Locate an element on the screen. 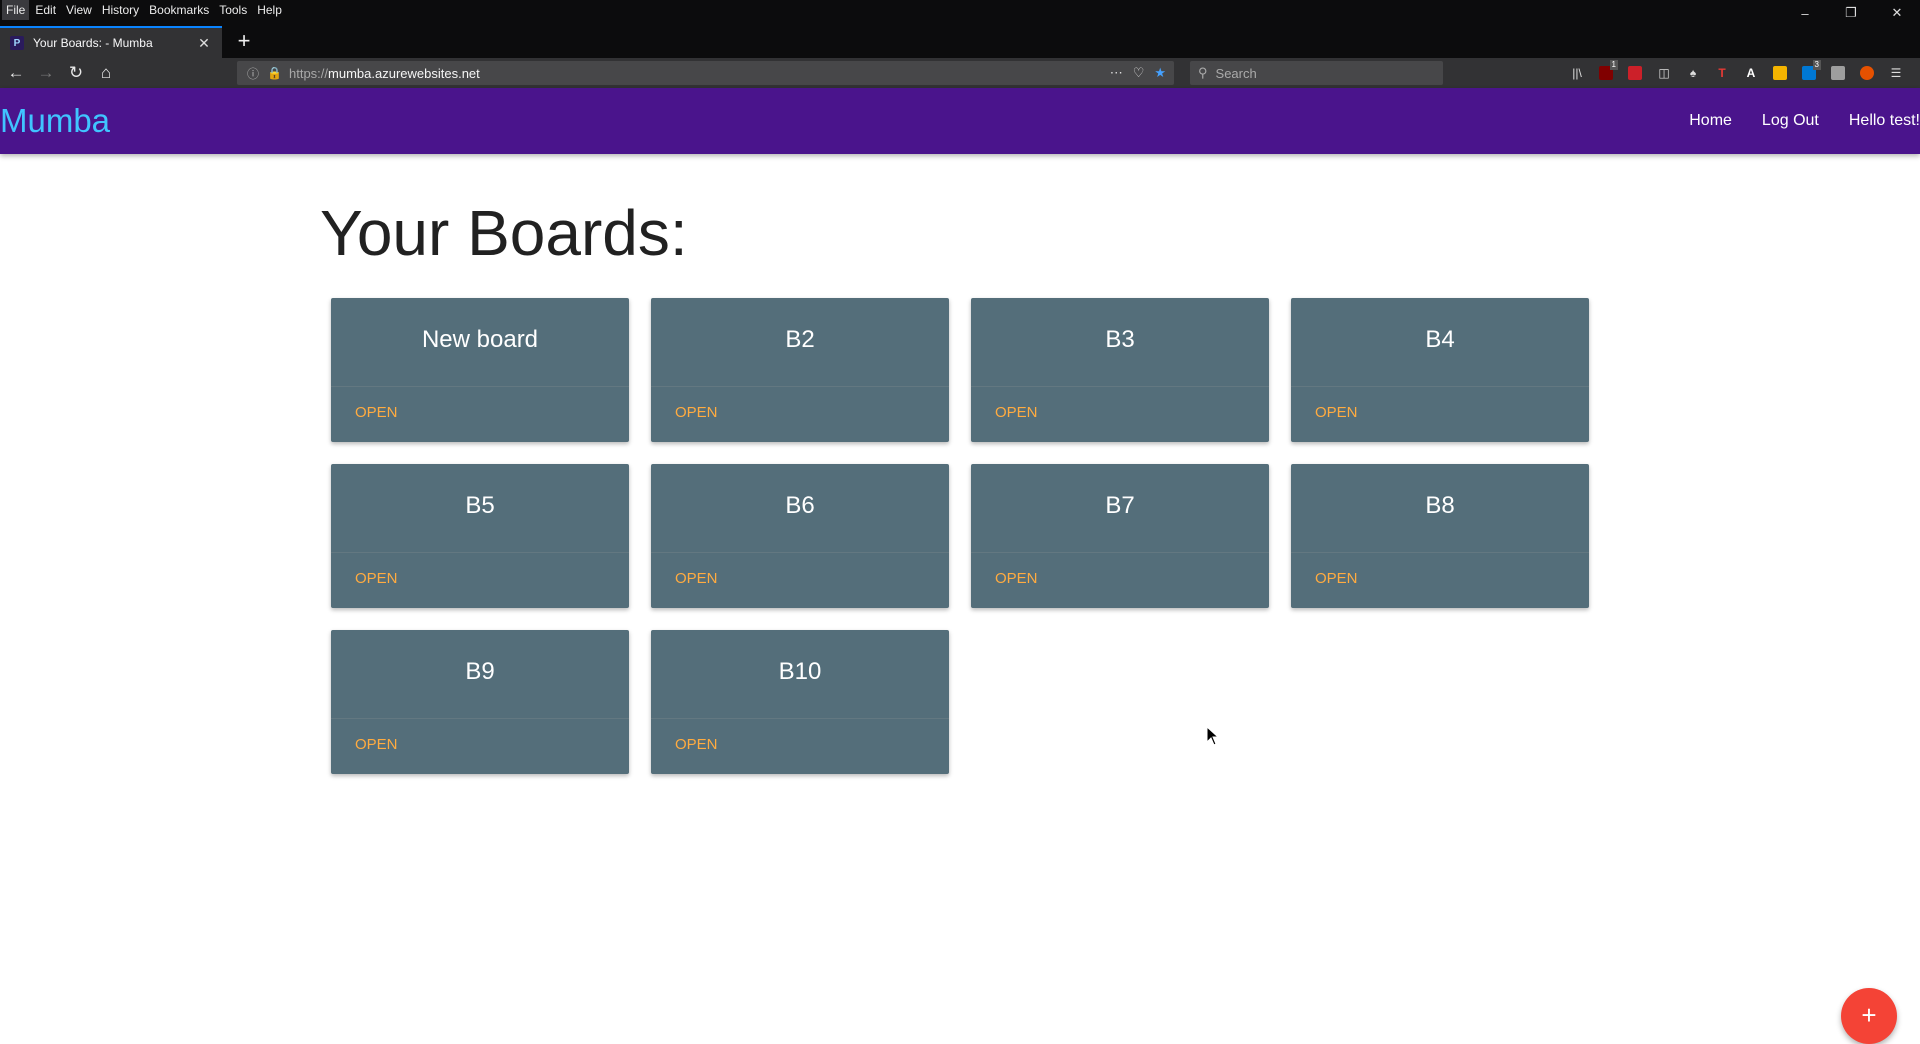 The height and width of the screenshot is (1044, 1920). pocket-icon: ♡ is located at coordinates (1139, 73).